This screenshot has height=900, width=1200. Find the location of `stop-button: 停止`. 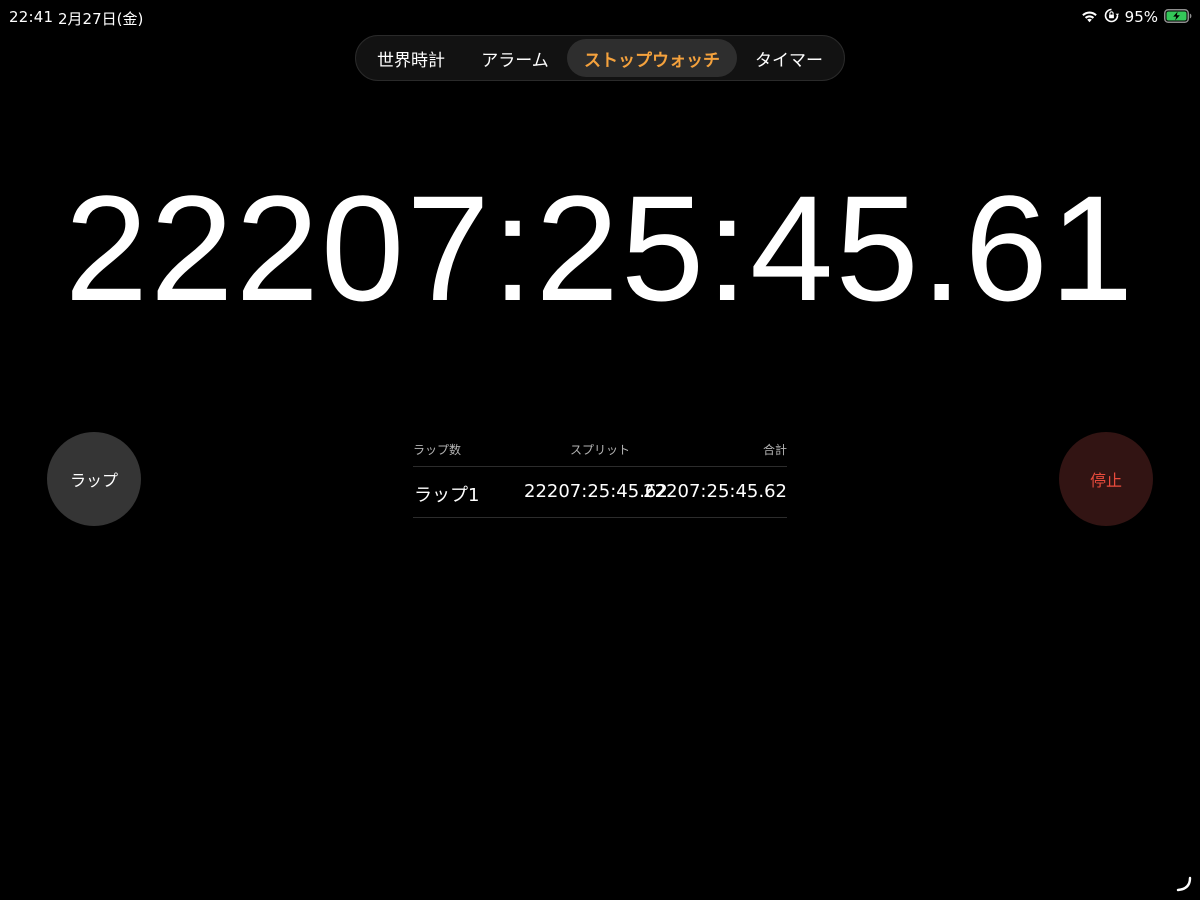

stop-button: 停止 is located at coordinates (1106, 479).